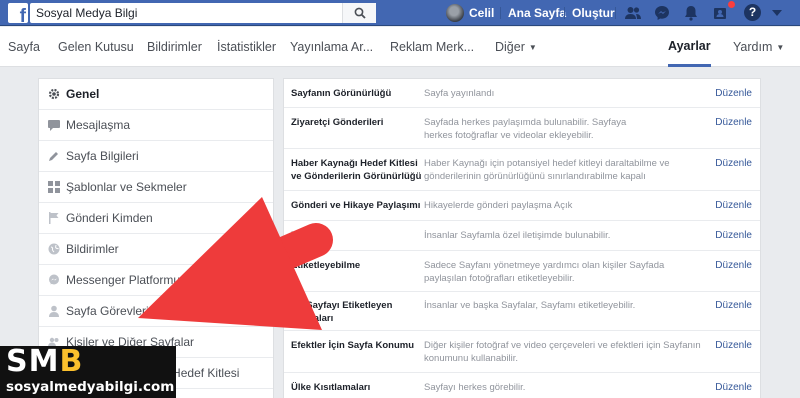 This screenshot has height=398, width=800. I want to click on sidebar-item-page-roles: Sayfa Görevleri, so click(156, 311).